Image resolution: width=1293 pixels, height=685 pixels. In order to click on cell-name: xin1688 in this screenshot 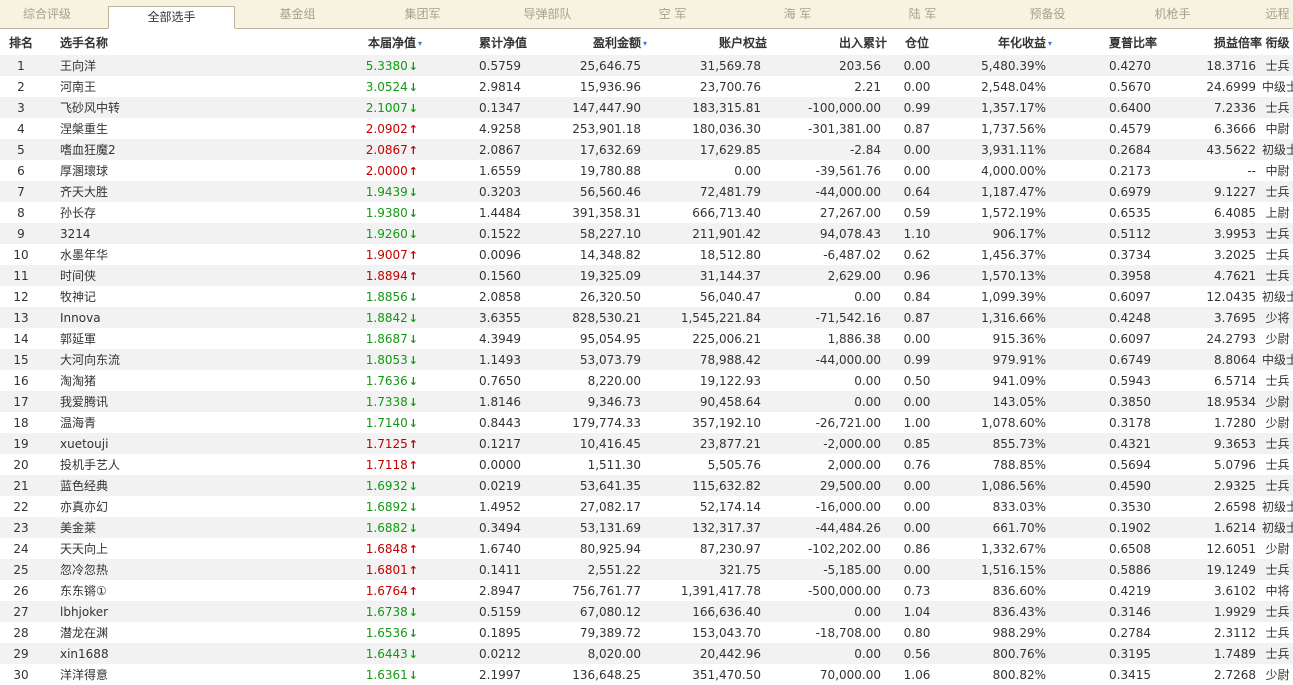, I will do `click(107, 653)`.